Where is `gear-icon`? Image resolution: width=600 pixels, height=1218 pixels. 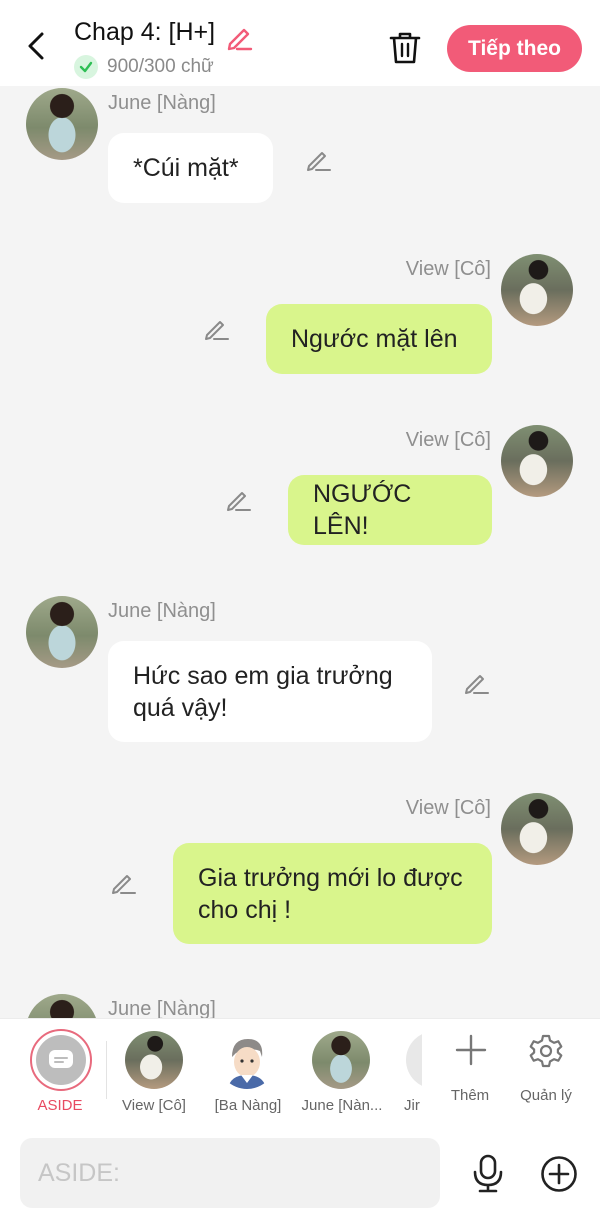
gear-icon is located at coordinates (546, 1051).